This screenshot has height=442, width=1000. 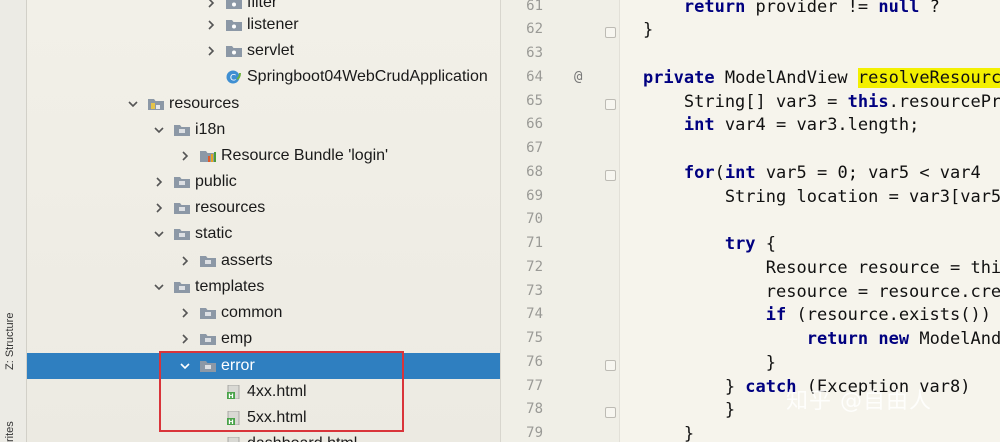 What do you see at coordinates (10, 431) in the screenshot?
I see `favorites-tool-button: rites` at bounding box center [10, 431].